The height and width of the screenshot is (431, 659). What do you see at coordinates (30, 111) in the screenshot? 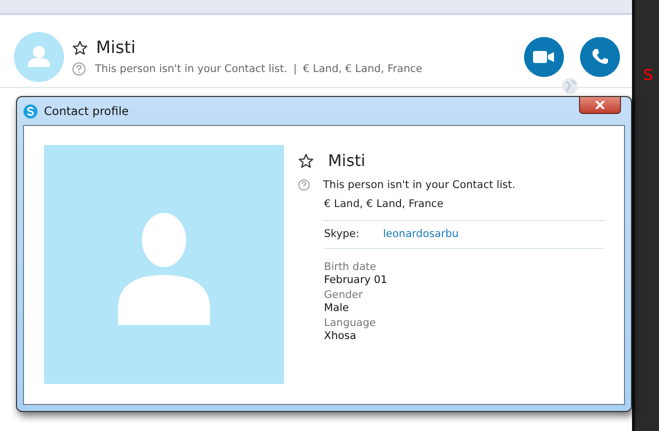
I see `skype-logo-icon` at bounding box center [30, 111].